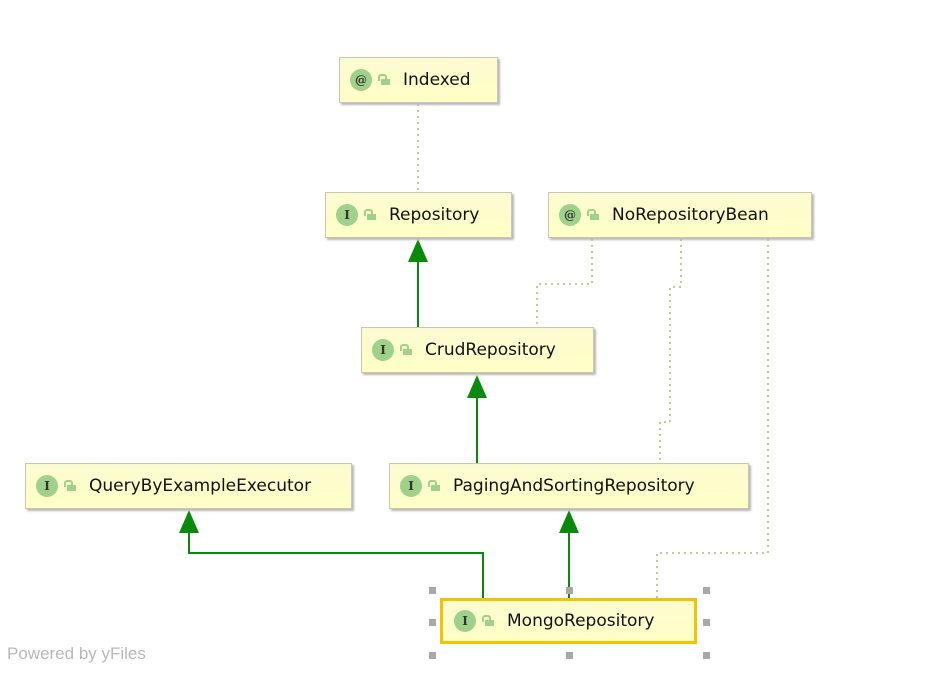 This screenshot has width=927, height=698. I want to click on node-label: Indexed, so click(437, 80).